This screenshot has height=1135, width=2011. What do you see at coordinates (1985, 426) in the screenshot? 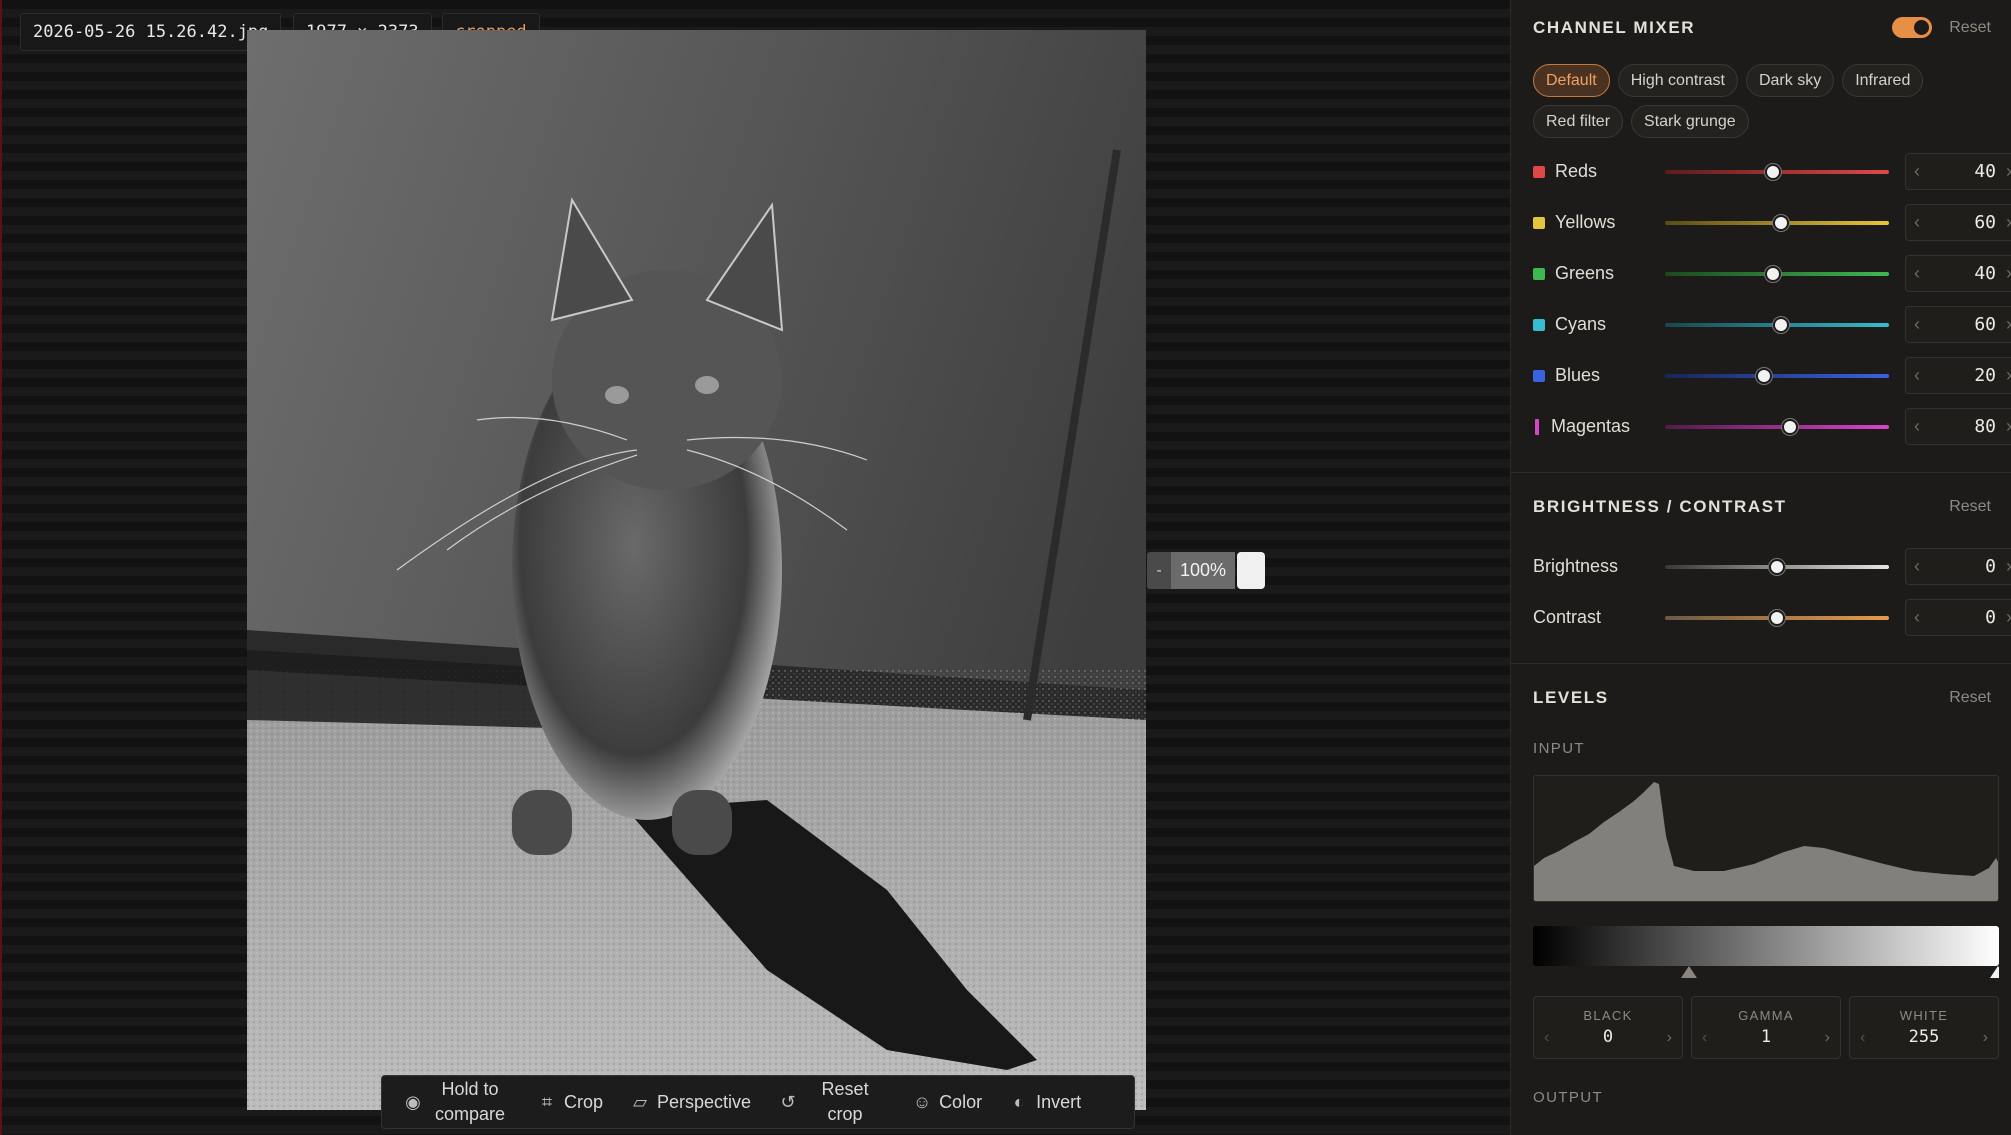
I see `stepper-value: 80` at bounding box center [1985, 426].